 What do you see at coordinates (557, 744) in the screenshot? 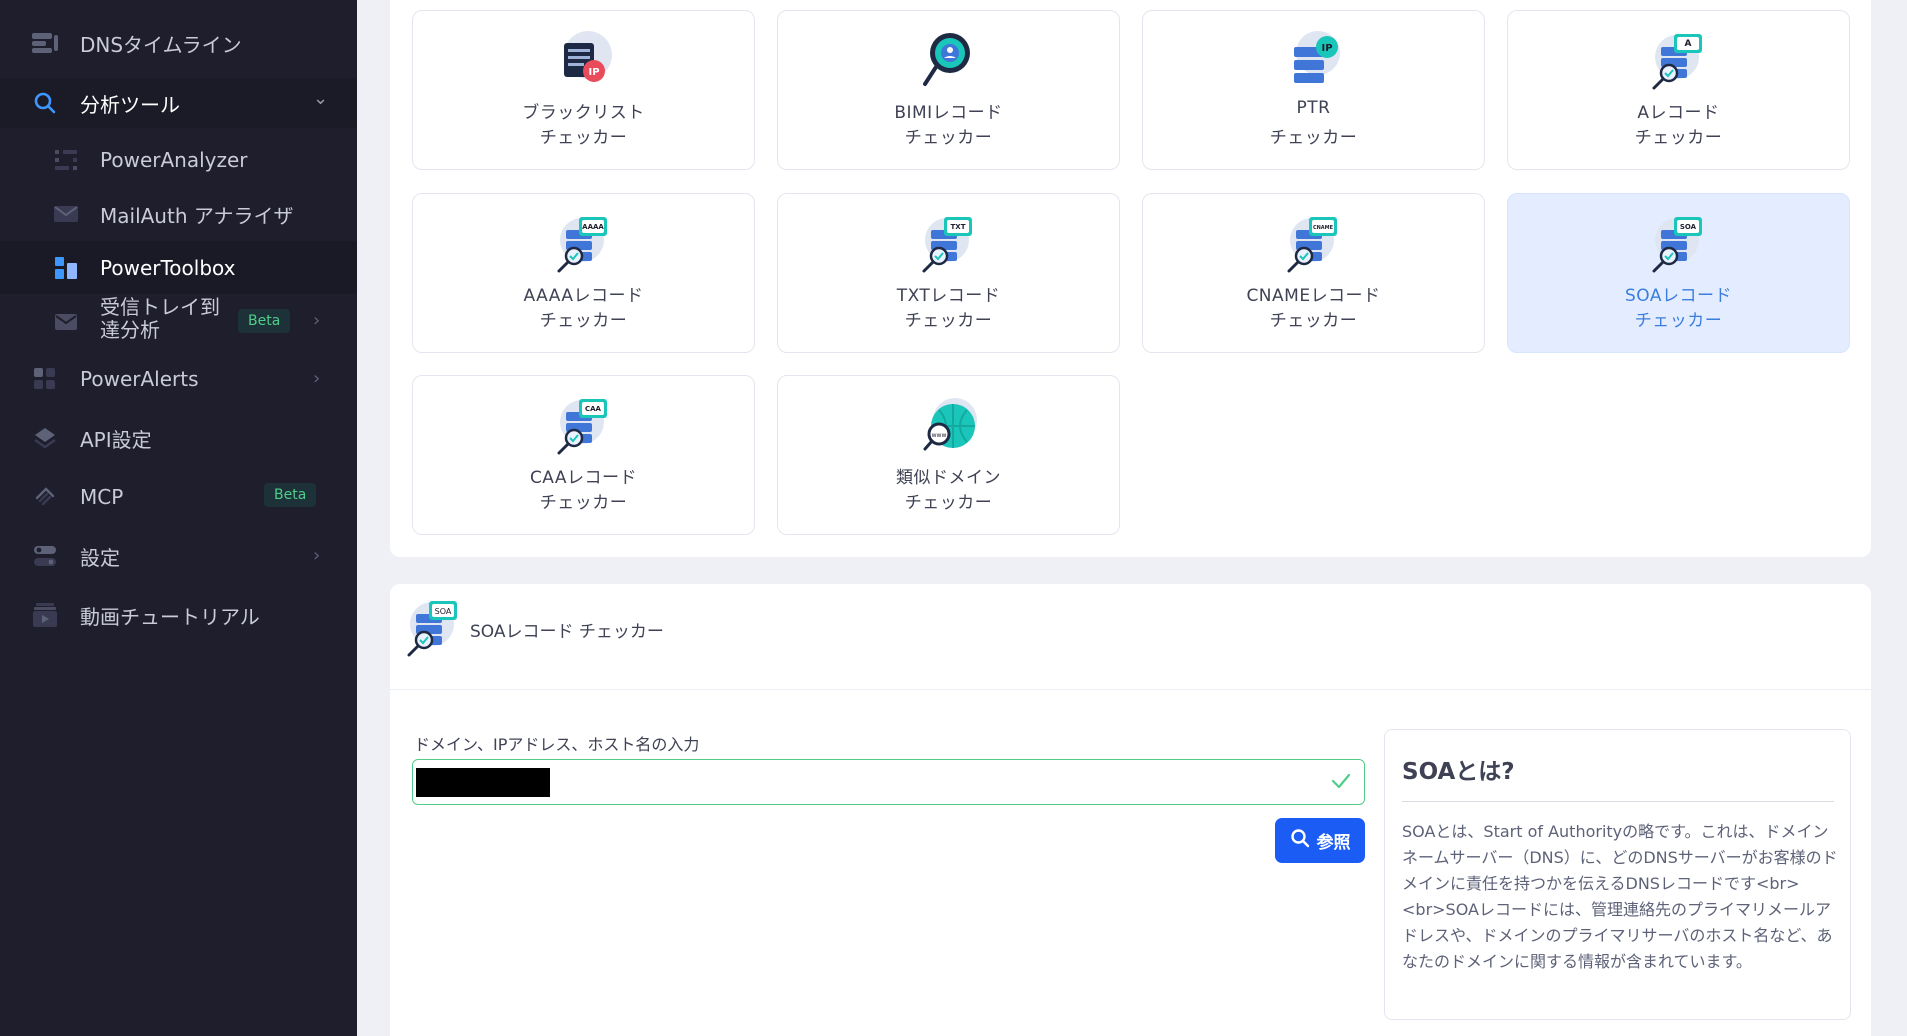
I see `domain-field-label: ドメイン、IPアドレス、ホスト名の入力` at bounding box center [557, 744].